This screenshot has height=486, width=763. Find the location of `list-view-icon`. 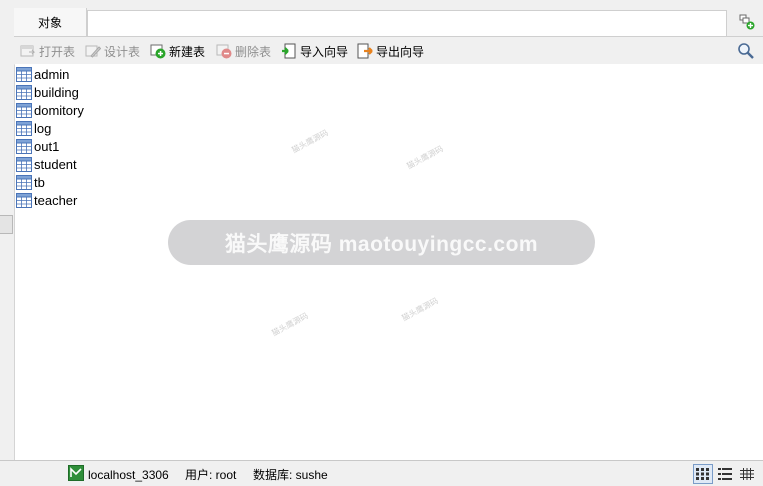

list-view-icon is located at coordinates (725, 474).